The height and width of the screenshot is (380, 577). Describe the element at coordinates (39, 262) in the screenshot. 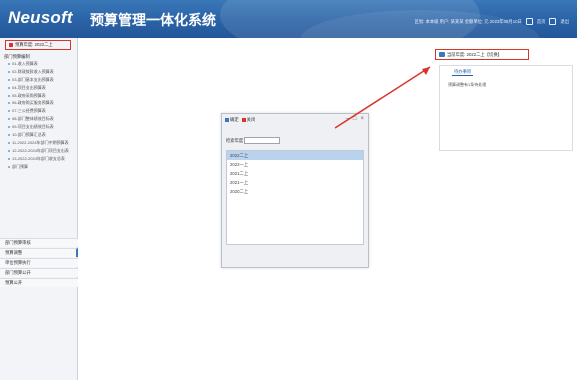

I see `sidebar-group: 单位预算执行` at that location.